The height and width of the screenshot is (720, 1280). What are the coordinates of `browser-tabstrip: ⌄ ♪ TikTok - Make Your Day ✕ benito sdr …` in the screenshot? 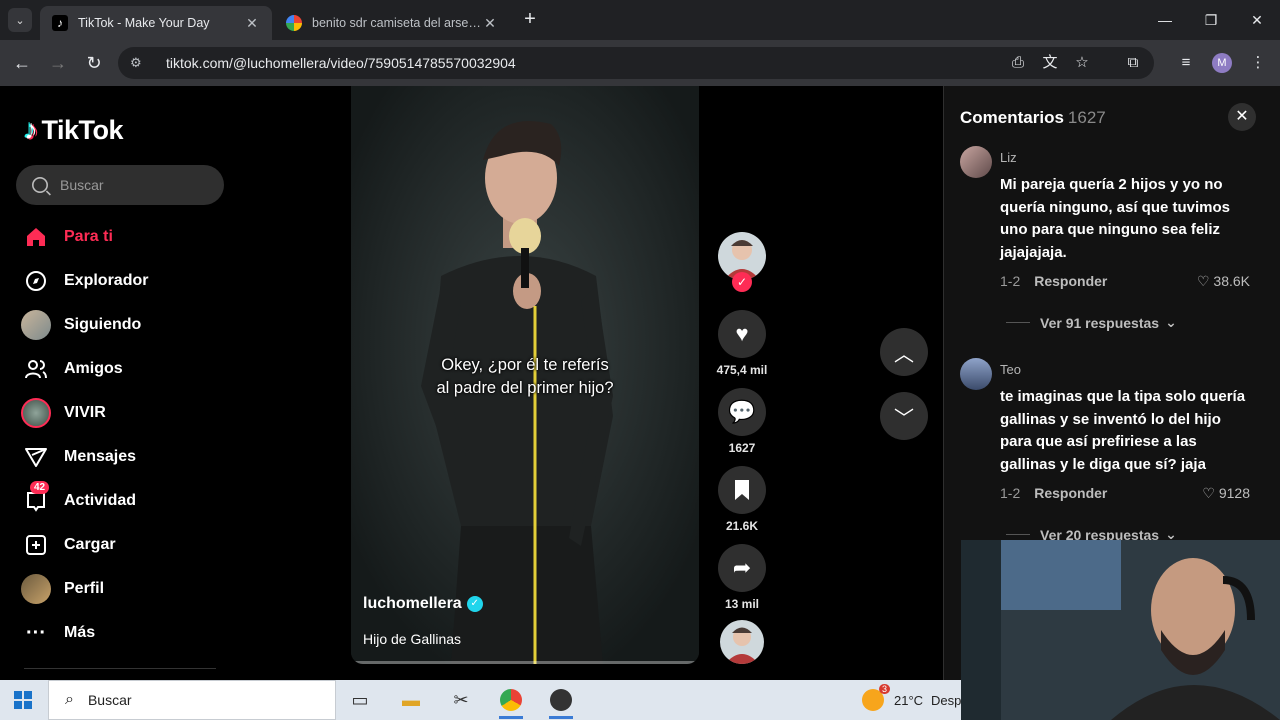 It's located at (640, 20).